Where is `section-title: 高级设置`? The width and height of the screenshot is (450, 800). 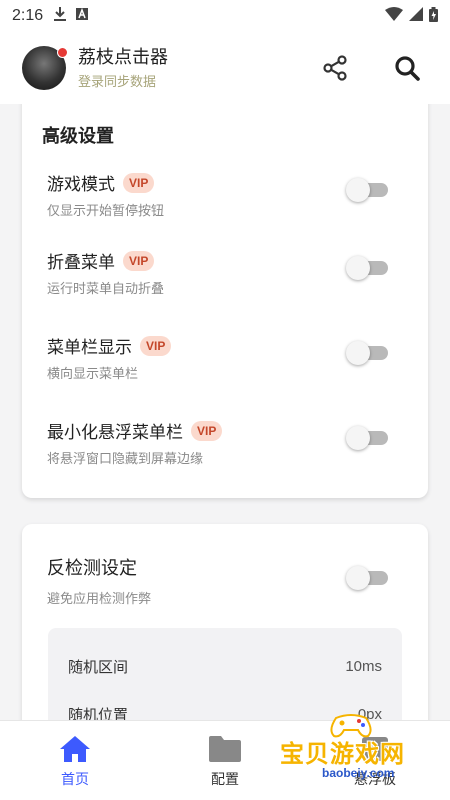
section-title: 高级设置 is located at coordinates (78, 136).